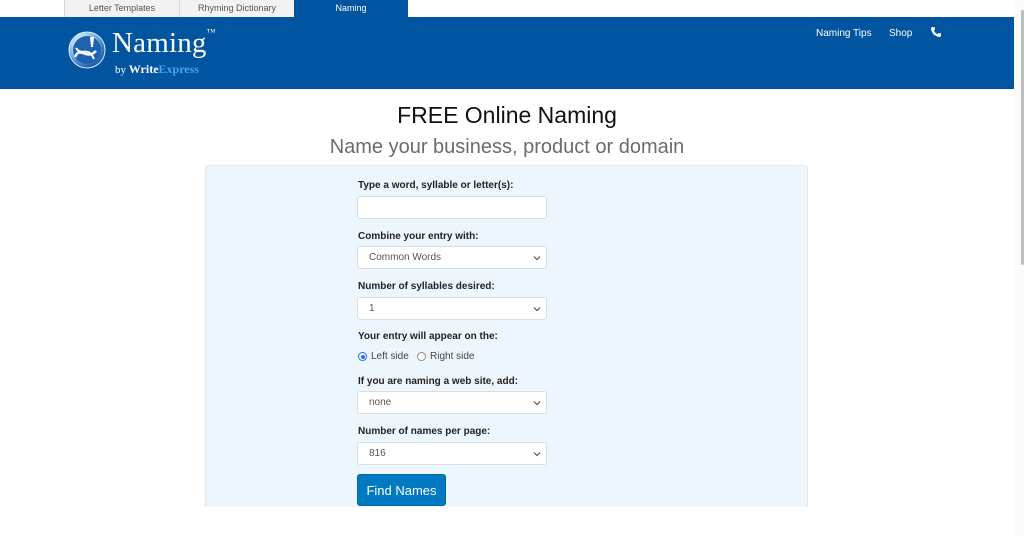 The width and height of the screenshot is (1024, 536). What do you see at coordinates (844, 33) in the screenshot?
I see `nav-naming-tips: Naming Tips` at bounding box center [844, 33].